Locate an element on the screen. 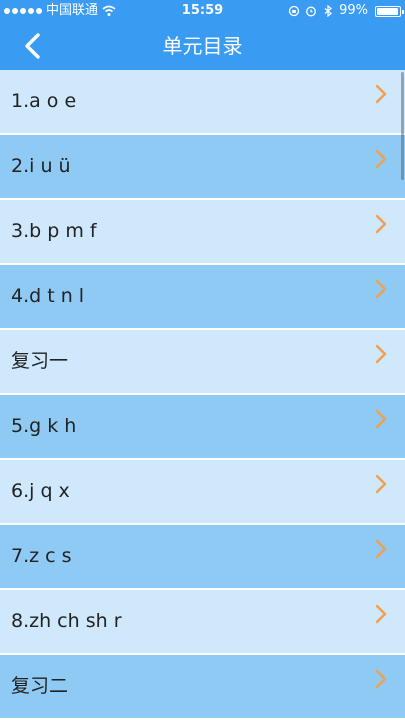 Image resolution: width=405 pixels, height=720 pixels. alarm-icon is located at coordinates (311, 11).